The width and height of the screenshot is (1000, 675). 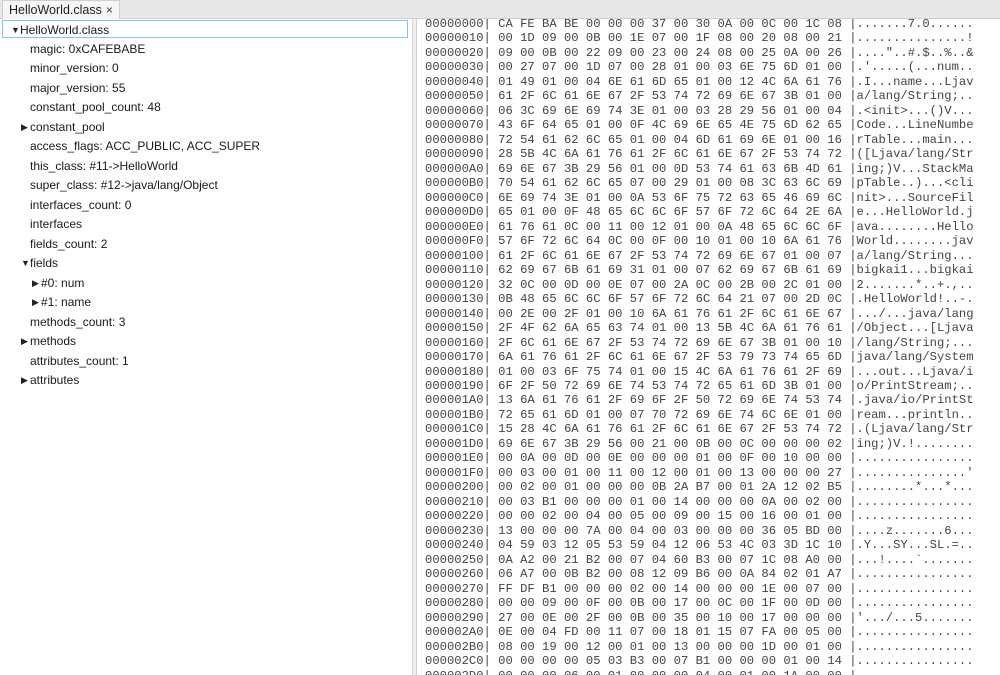 I want to click on hex-ascii: |ream...println.., so click(x=911, y=414).